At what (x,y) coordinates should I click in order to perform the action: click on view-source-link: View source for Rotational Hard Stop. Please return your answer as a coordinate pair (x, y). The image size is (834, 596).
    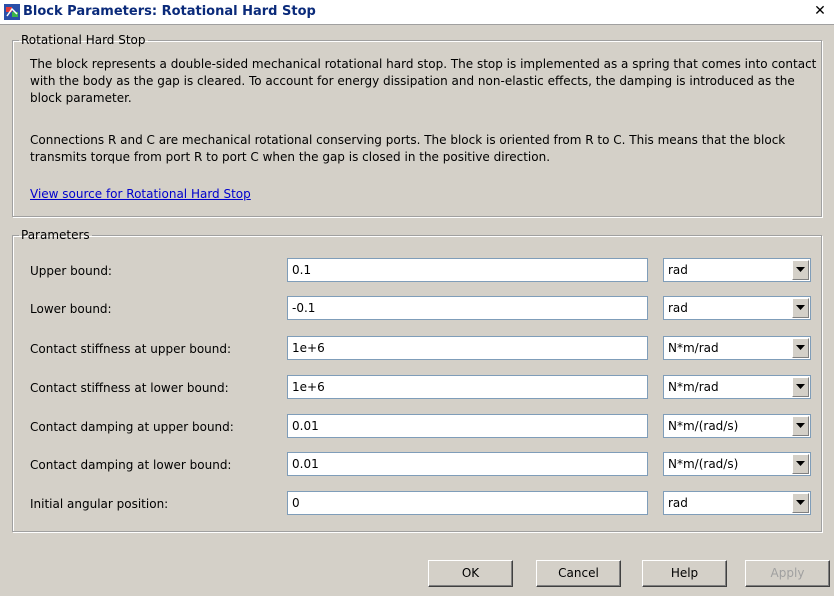
    Looking at the image, I should click on (140, 194).